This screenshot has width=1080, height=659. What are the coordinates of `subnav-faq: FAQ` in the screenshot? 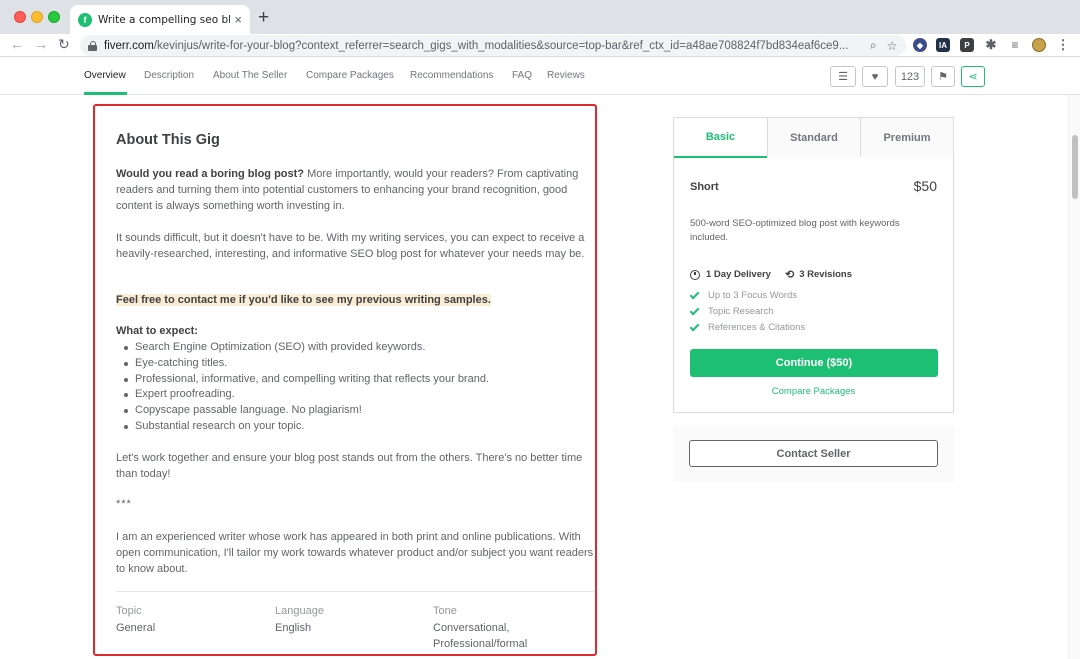 It's located at (522, 75).